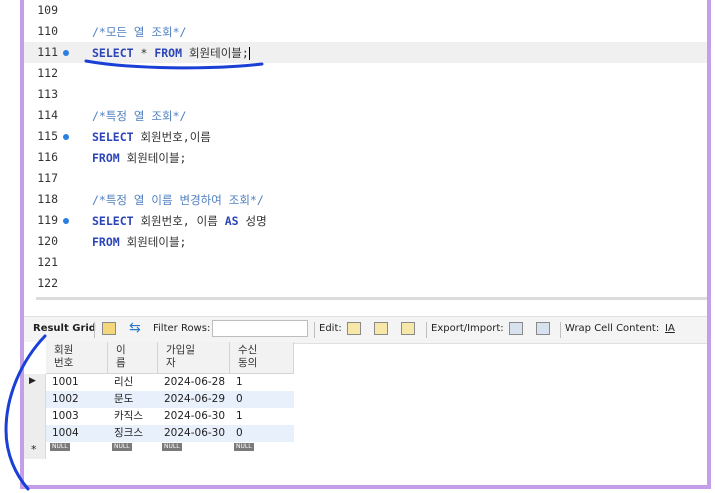 The height and width of the screenshot is (493, 715). Describe the element at coordinates (365, 52) in the screenshot. I see `editor-line: 111 SELECT * FROM 회원테이블;` at that location.